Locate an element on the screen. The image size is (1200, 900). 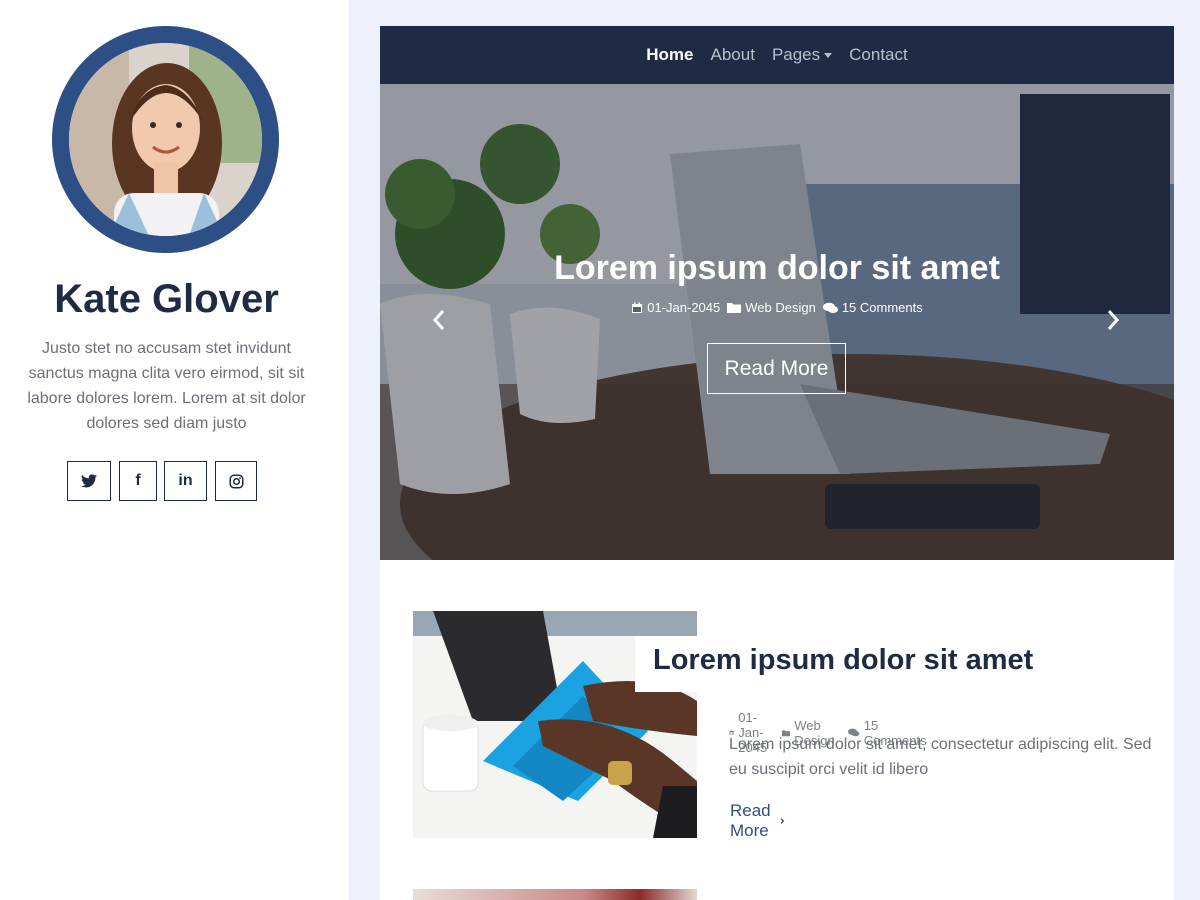
hero-title: Lorem ipsum dolor sit amet is located at coordinates (777, 268).